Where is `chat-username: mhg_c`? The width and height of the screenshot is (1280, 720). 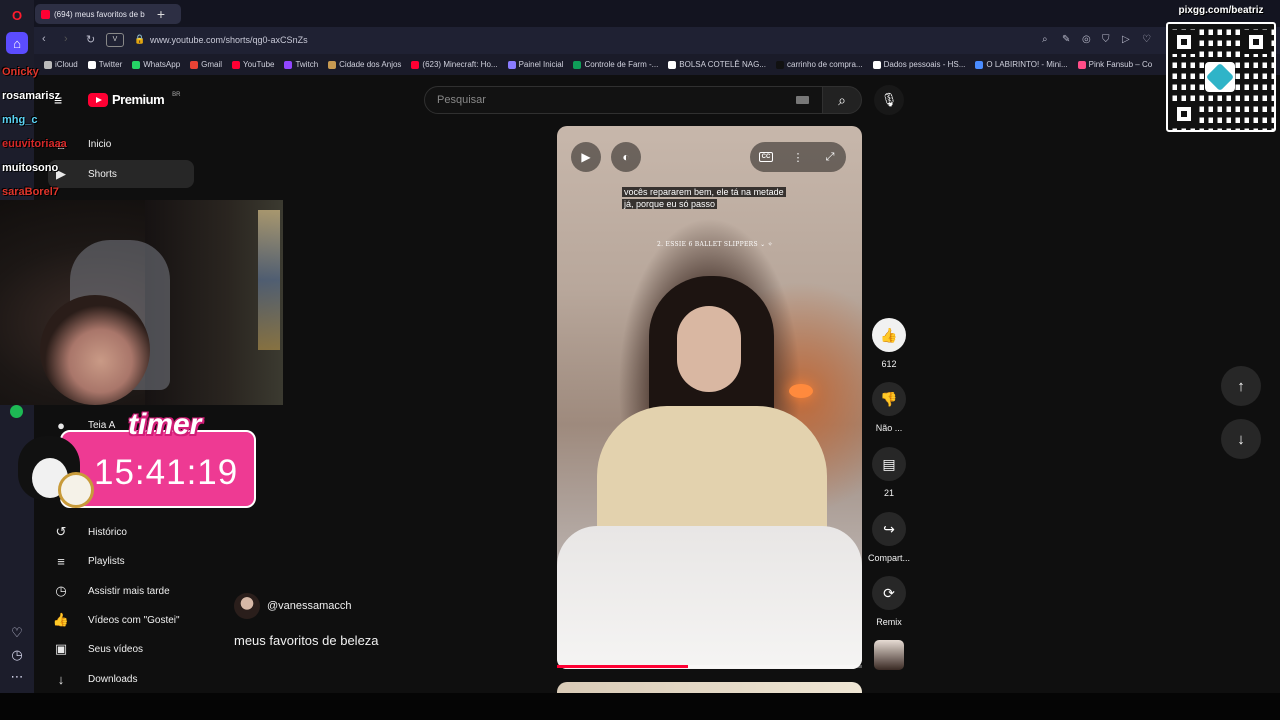
chat-username: mhg_c is located at coordinates (20, 120).